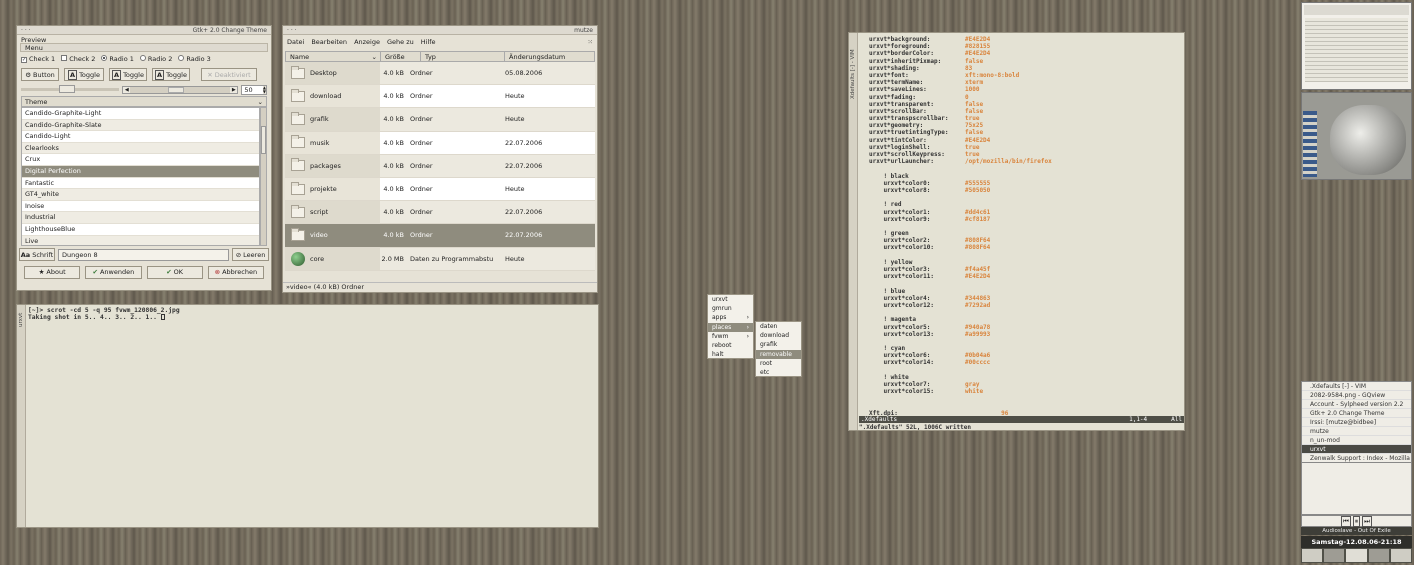 This screenshot has height=565, width=1414. Describe the element at coordinates (440, 166) in the screenshot. I see `file-row: packages 4.0 kB Ordner 22.07.2006` at that location.